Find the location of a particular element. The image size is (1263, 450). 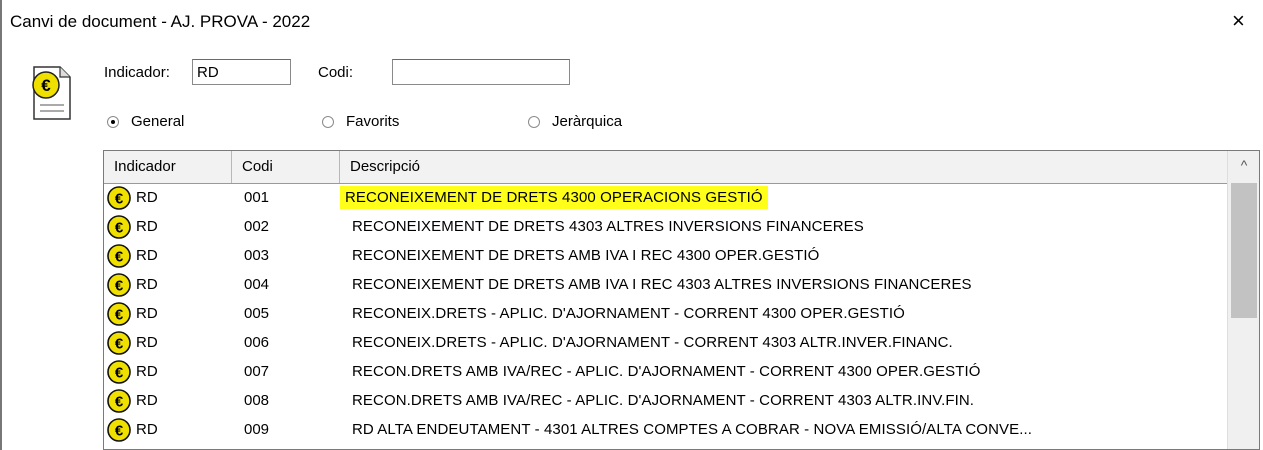

cell-codi: 001 is located at coordinates (257, 197).